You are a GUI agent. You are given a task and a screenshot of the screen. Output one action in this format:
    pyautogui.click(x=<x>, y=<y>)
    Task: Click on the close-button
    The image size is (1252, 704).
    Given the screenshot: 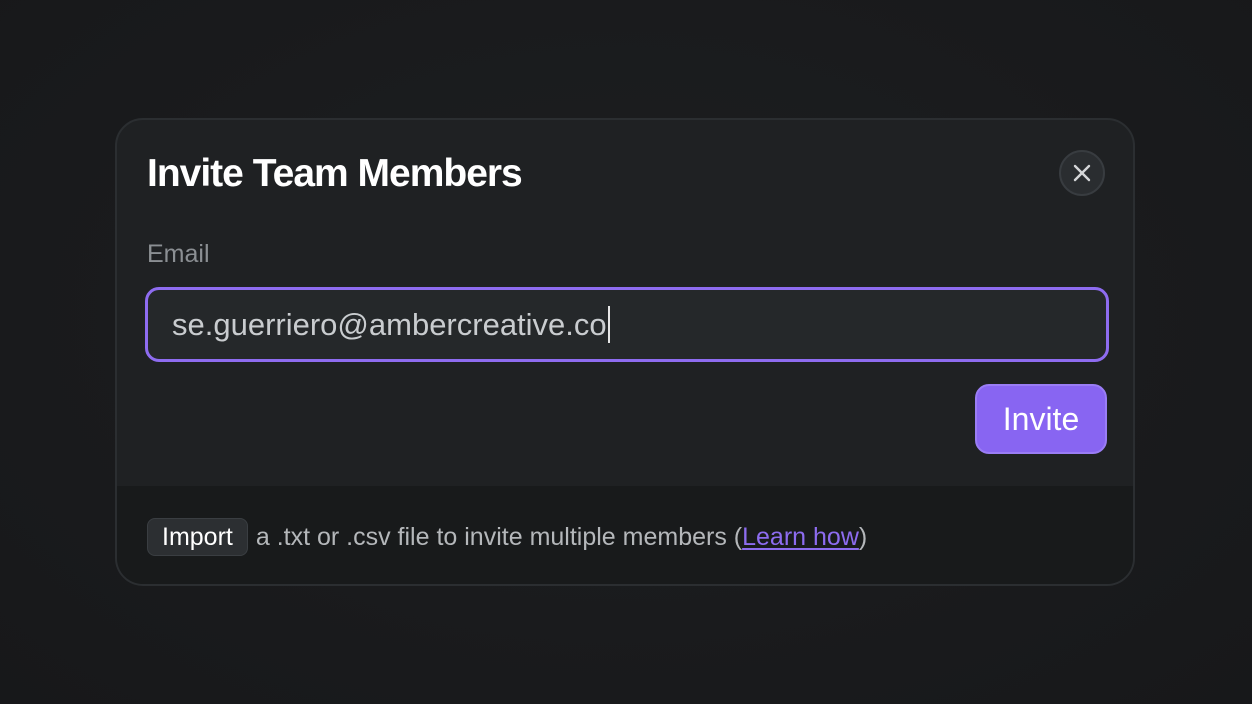 What is the action you would take?
    pyautogui.click(x=1082, y=173)
    